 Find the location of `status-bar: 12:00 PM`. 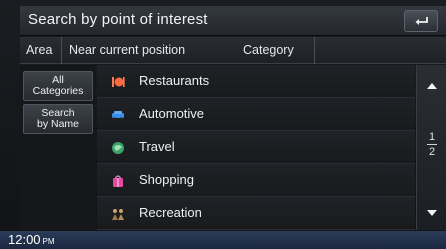

status-bar: 12:00 PM is located at coordinates (223, 240).